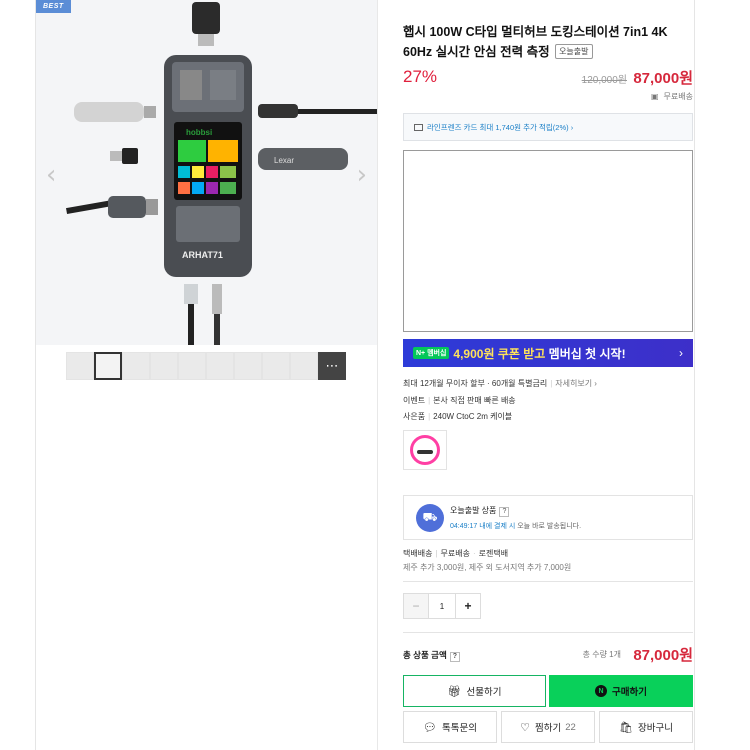 The width and height of the screenshot is (750, 750). What do you see at coordinates (671, 96) in the screenshot?
I see `free-shipping-tag: ▣ 무료배송` at bounding box center [671, 96].